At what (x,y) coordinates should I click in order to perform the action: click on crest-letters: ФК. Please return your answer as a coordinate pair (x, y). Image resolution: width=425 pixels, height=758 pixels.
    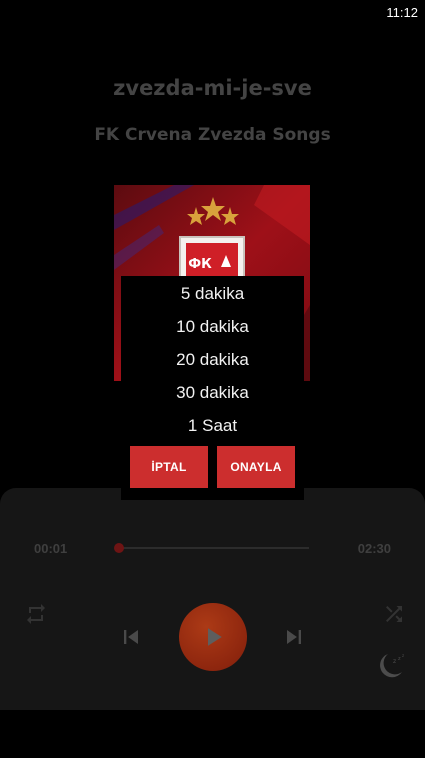
    Looking at the image, I should click on (200, 264).